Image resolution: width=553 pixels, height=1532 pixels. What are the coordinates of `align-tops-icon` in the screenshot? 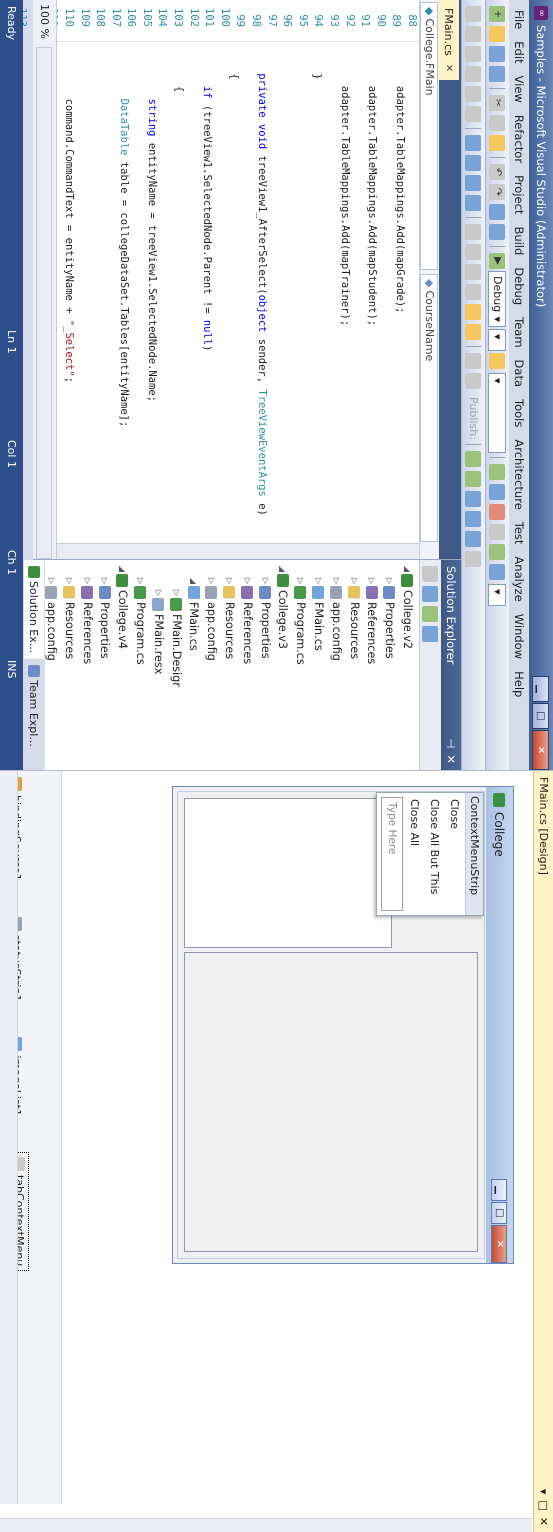 It's located at (473, 74).